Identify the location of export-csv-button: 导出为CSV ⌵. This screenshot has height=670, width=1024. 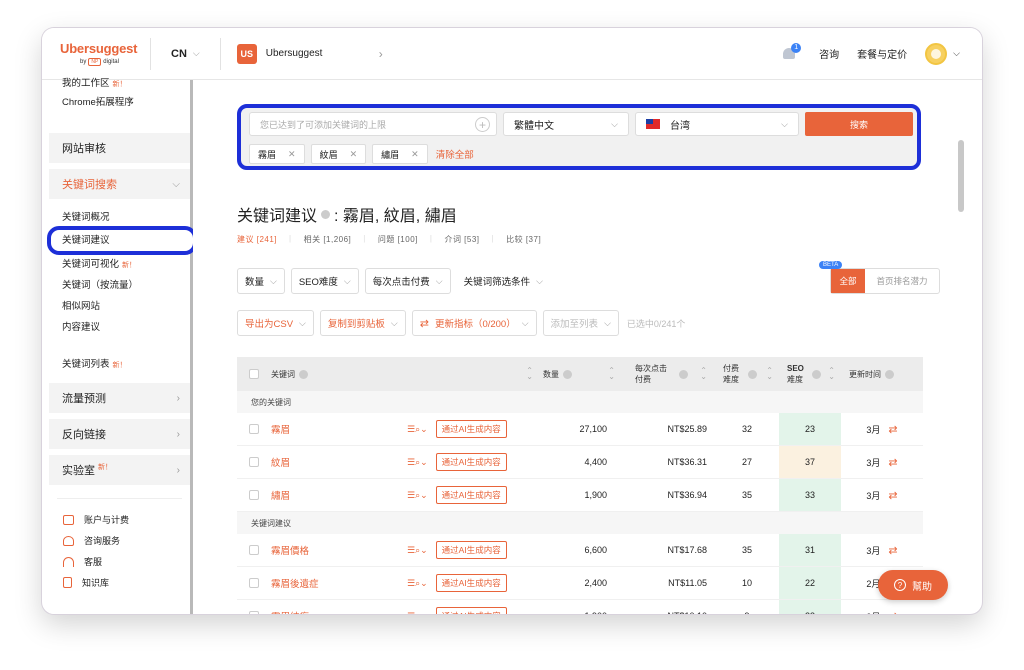
(275, 323).